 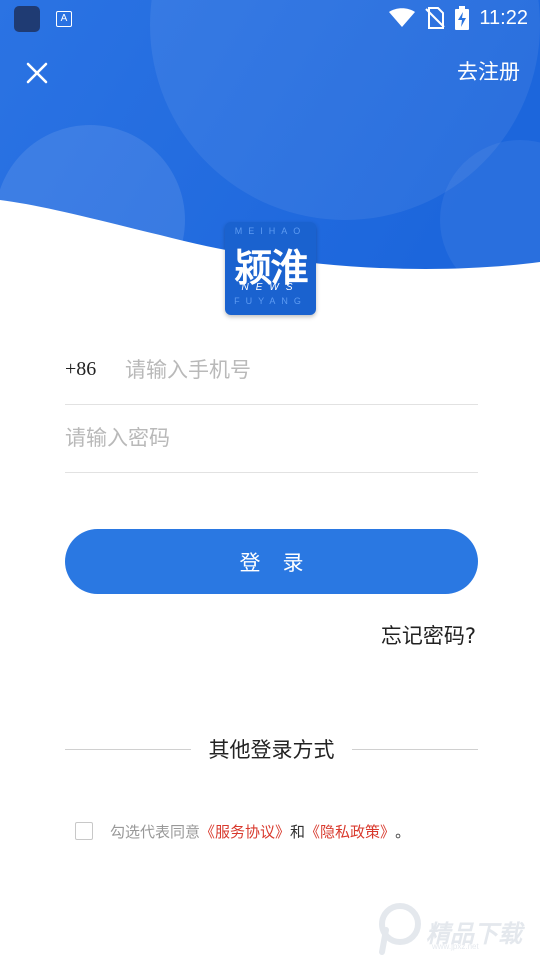 I want to click on status-indicators: 11:22, so click(x=458, y=18).